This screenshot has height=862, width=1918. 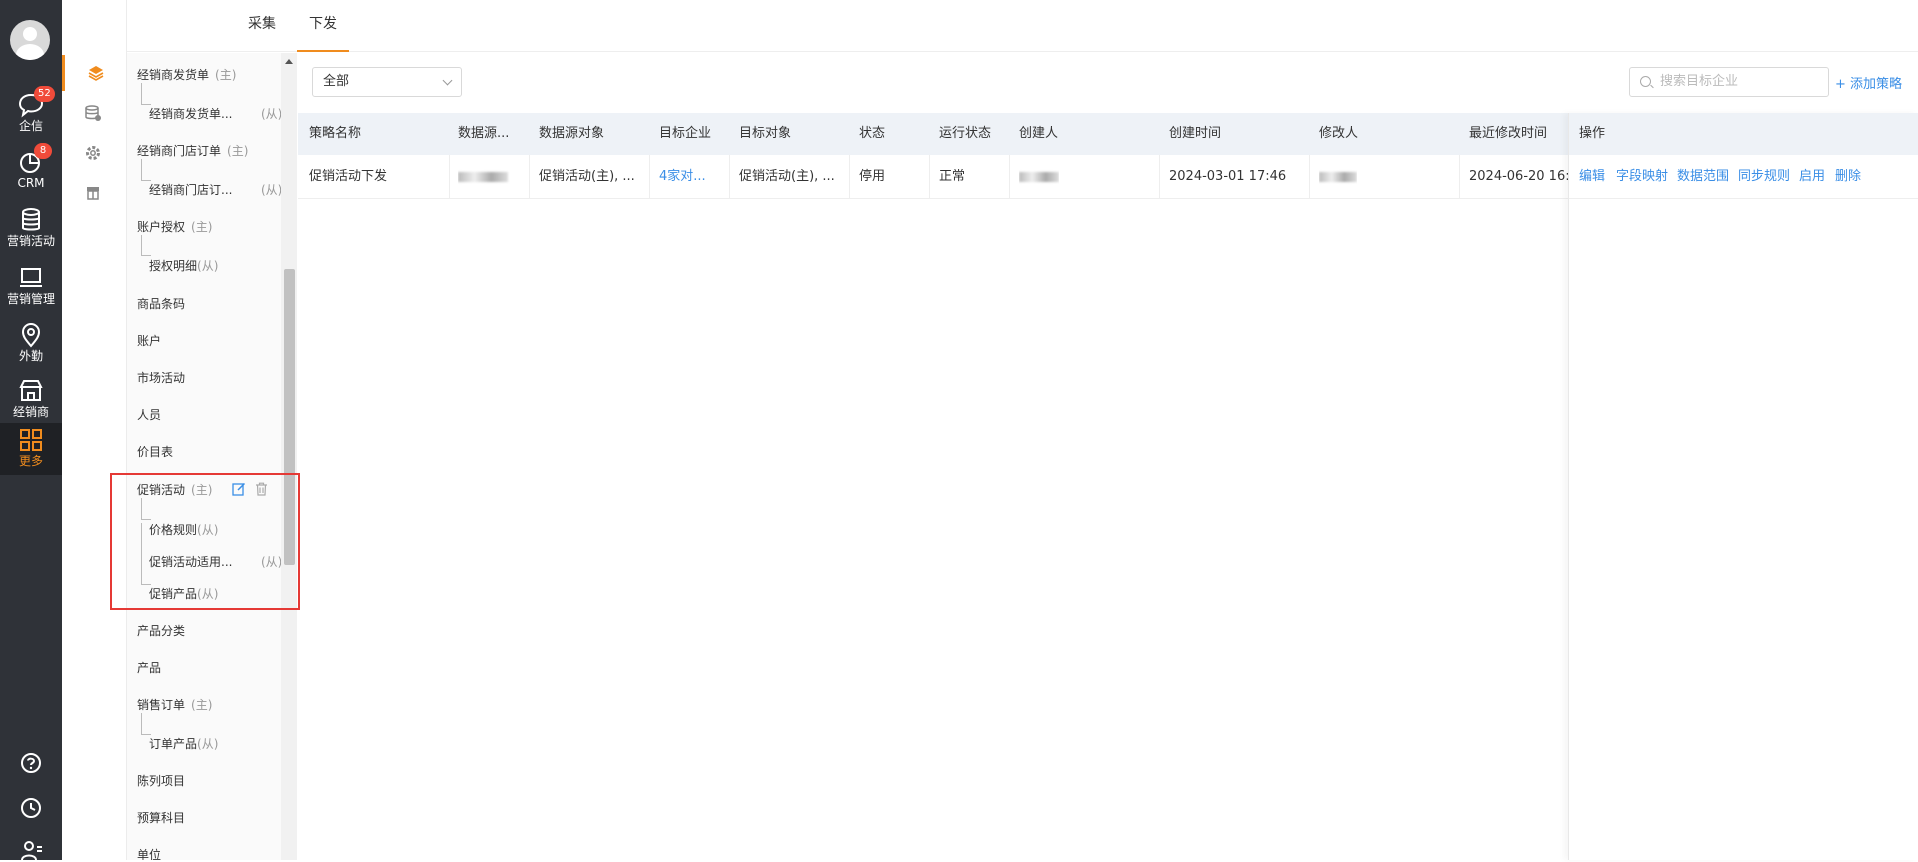 What do you see at coordinates (1645, 81) in the screenshot?
I see `search-icon` at bounding box center [1645, 81].